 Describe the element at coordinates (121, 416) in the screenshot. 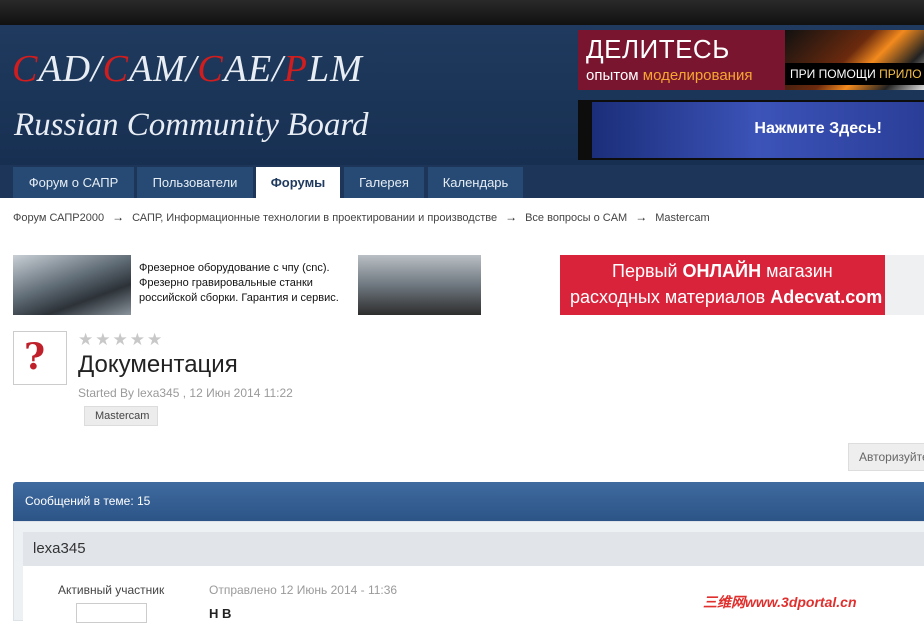

I see `topic-tag: Mastercam` at that location.